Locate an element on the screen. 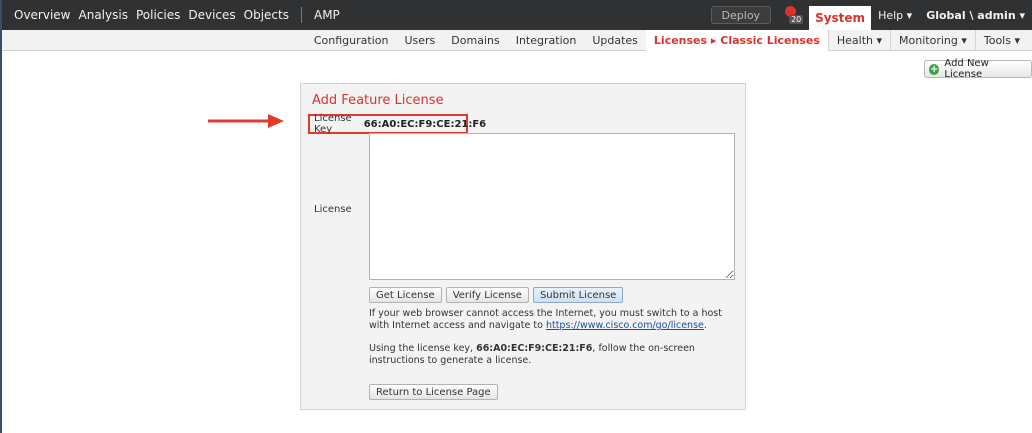 The width and height of the screenshot is (1032, 433). offline-instructions-end: . is located at coordinates (705, 325).